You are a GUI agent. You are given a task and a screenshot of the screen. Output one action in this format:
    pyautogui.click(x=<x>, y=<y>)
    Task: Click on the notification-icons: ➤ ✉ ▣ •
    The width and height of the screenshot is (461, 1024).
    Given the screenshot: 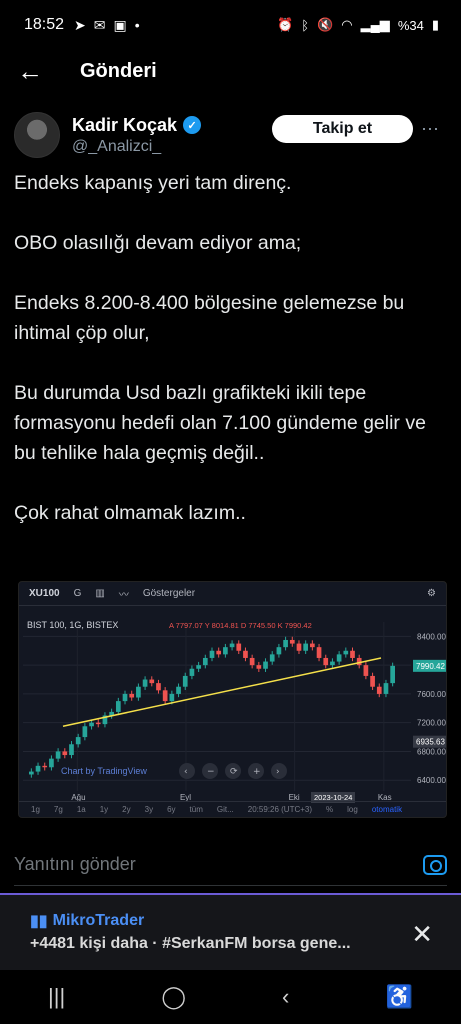 What is the action you would take?
    pyautogui.click(x=107, y=25)
    